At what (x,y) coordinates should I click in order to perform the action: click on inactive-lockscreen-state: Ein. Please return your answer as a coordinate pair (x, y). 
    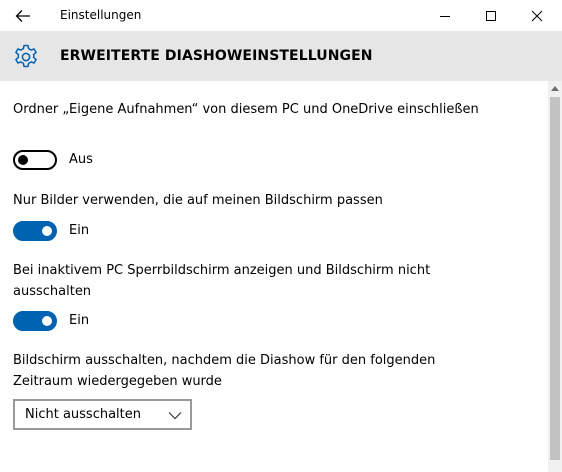
    Looking at the image, I should click on (79, 320).